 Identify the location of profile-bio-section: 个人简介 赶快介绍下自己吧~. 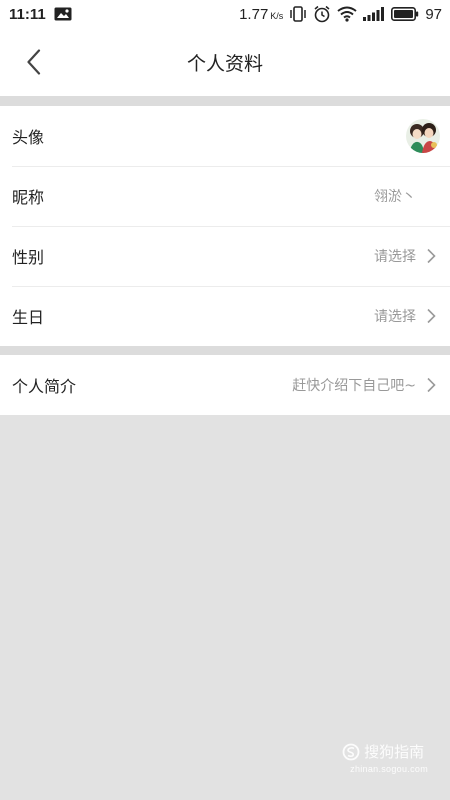
(225, 385).